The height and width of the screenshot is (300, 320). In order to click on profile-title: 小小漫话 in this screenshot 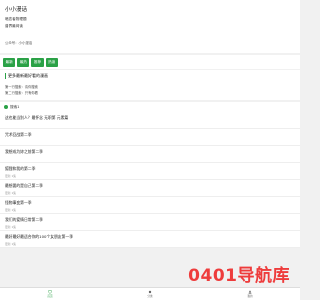, I will do `click(16, 10)`.